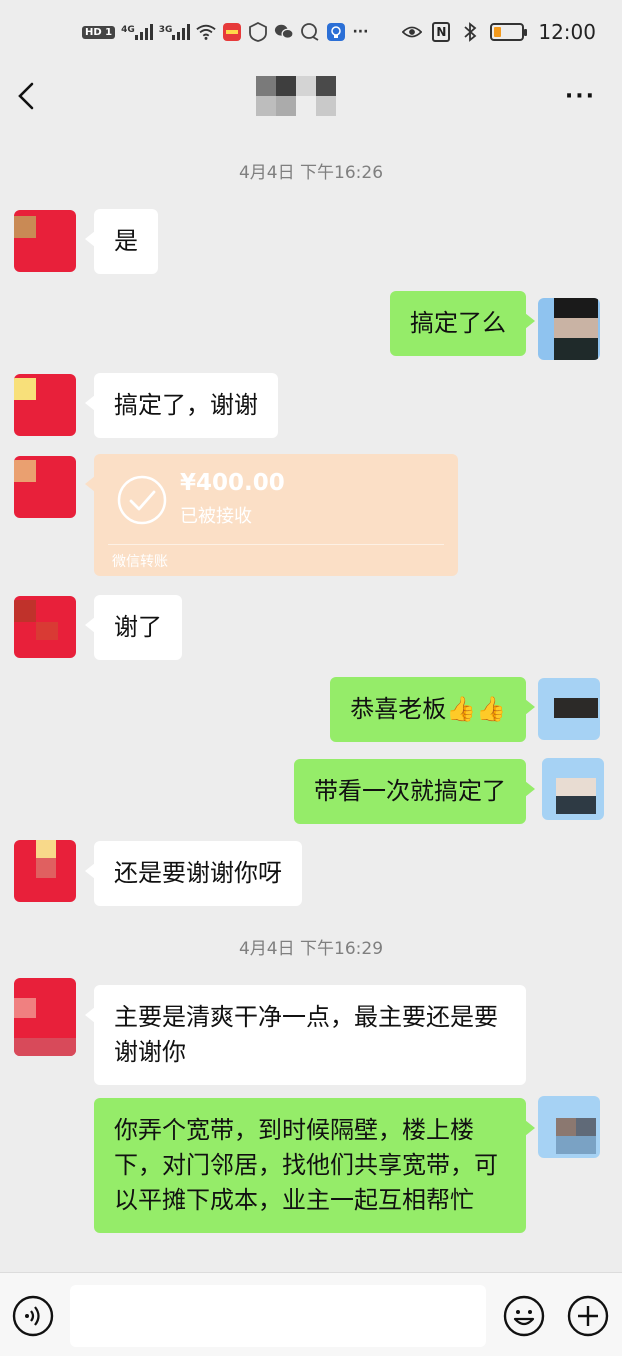 The width and height of the screenshot is (622, 1356). Describe the element at coordinates (232, 483) in the screenshot. I see `transfer-amount: ¥400.00` at that location.